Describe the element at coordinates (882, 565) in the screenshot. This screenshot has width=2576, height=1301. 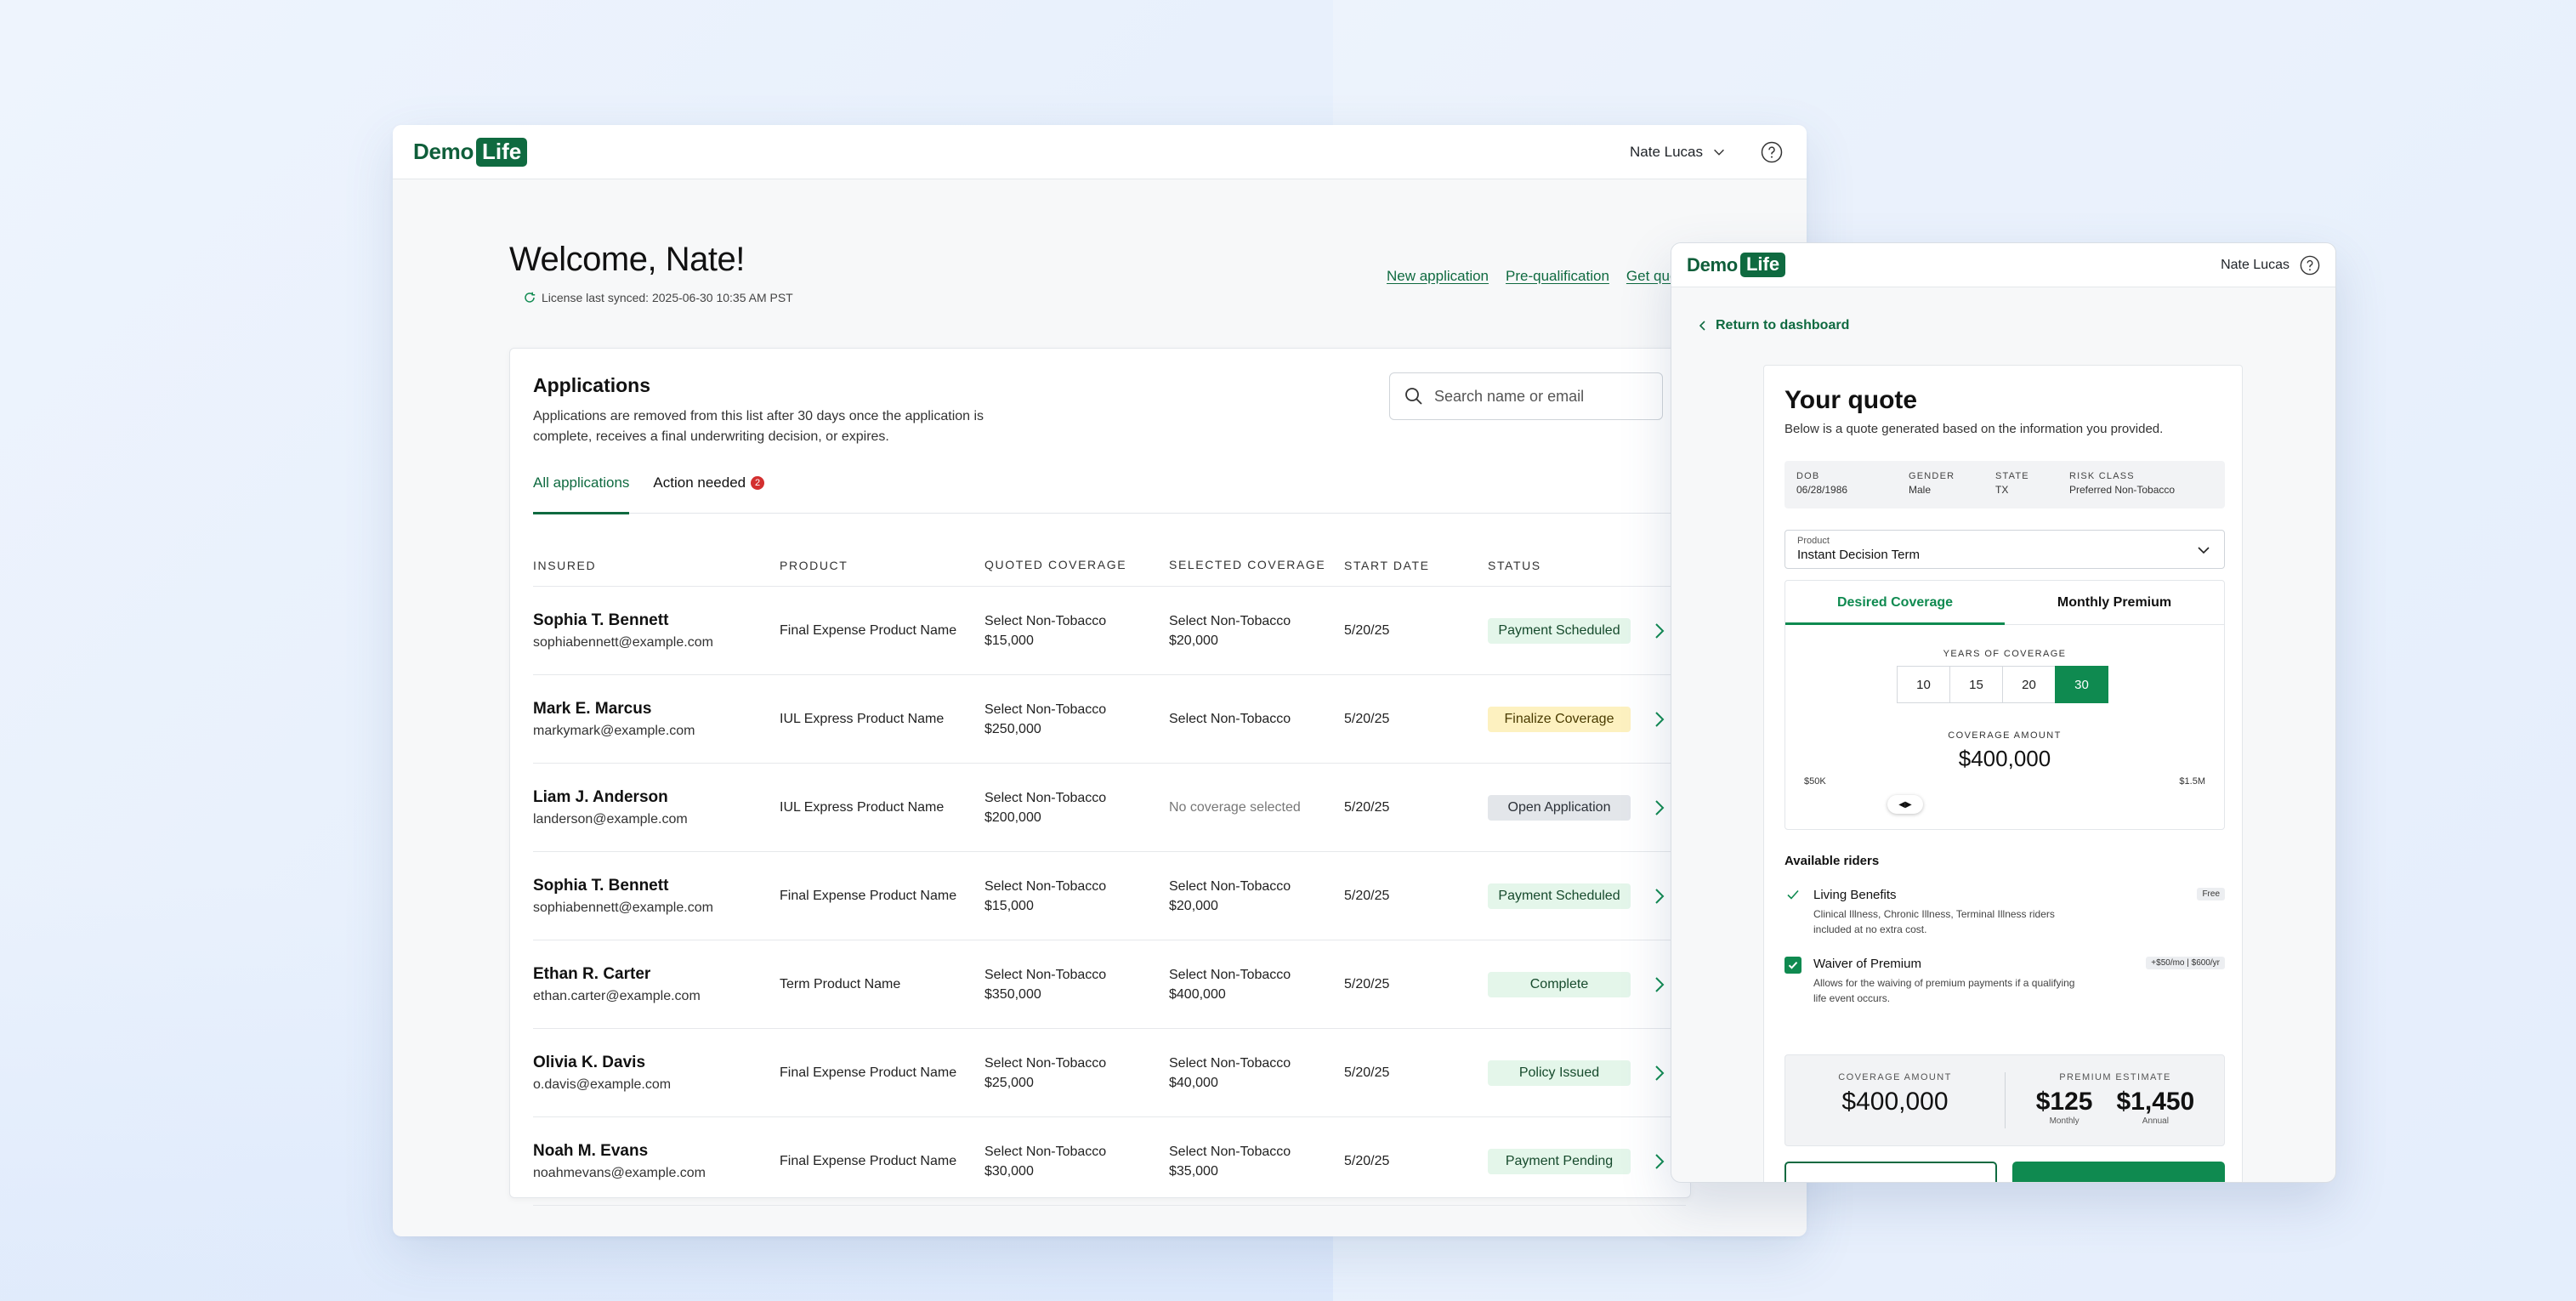
I see `column-header-product: PRODUCT` at that location.